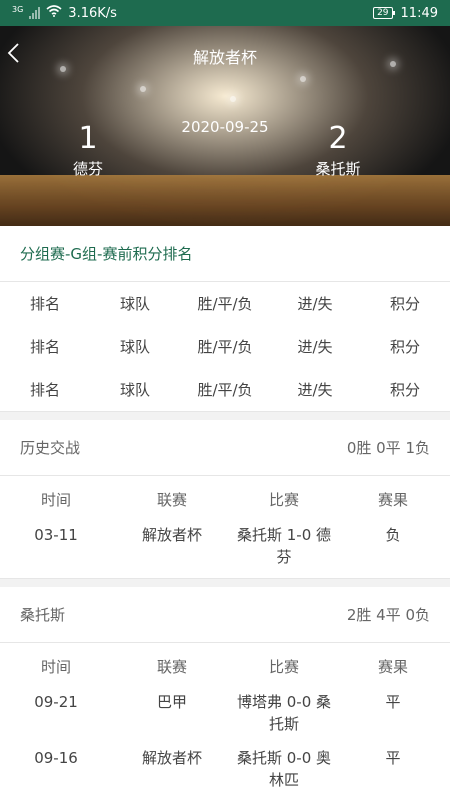 Image resolution: width=450 pixels, height=800 pixels. I want to click on table-row: 09-21 巴甲 博塔弗 0-0 桑托斯 平, so click(225, 717).